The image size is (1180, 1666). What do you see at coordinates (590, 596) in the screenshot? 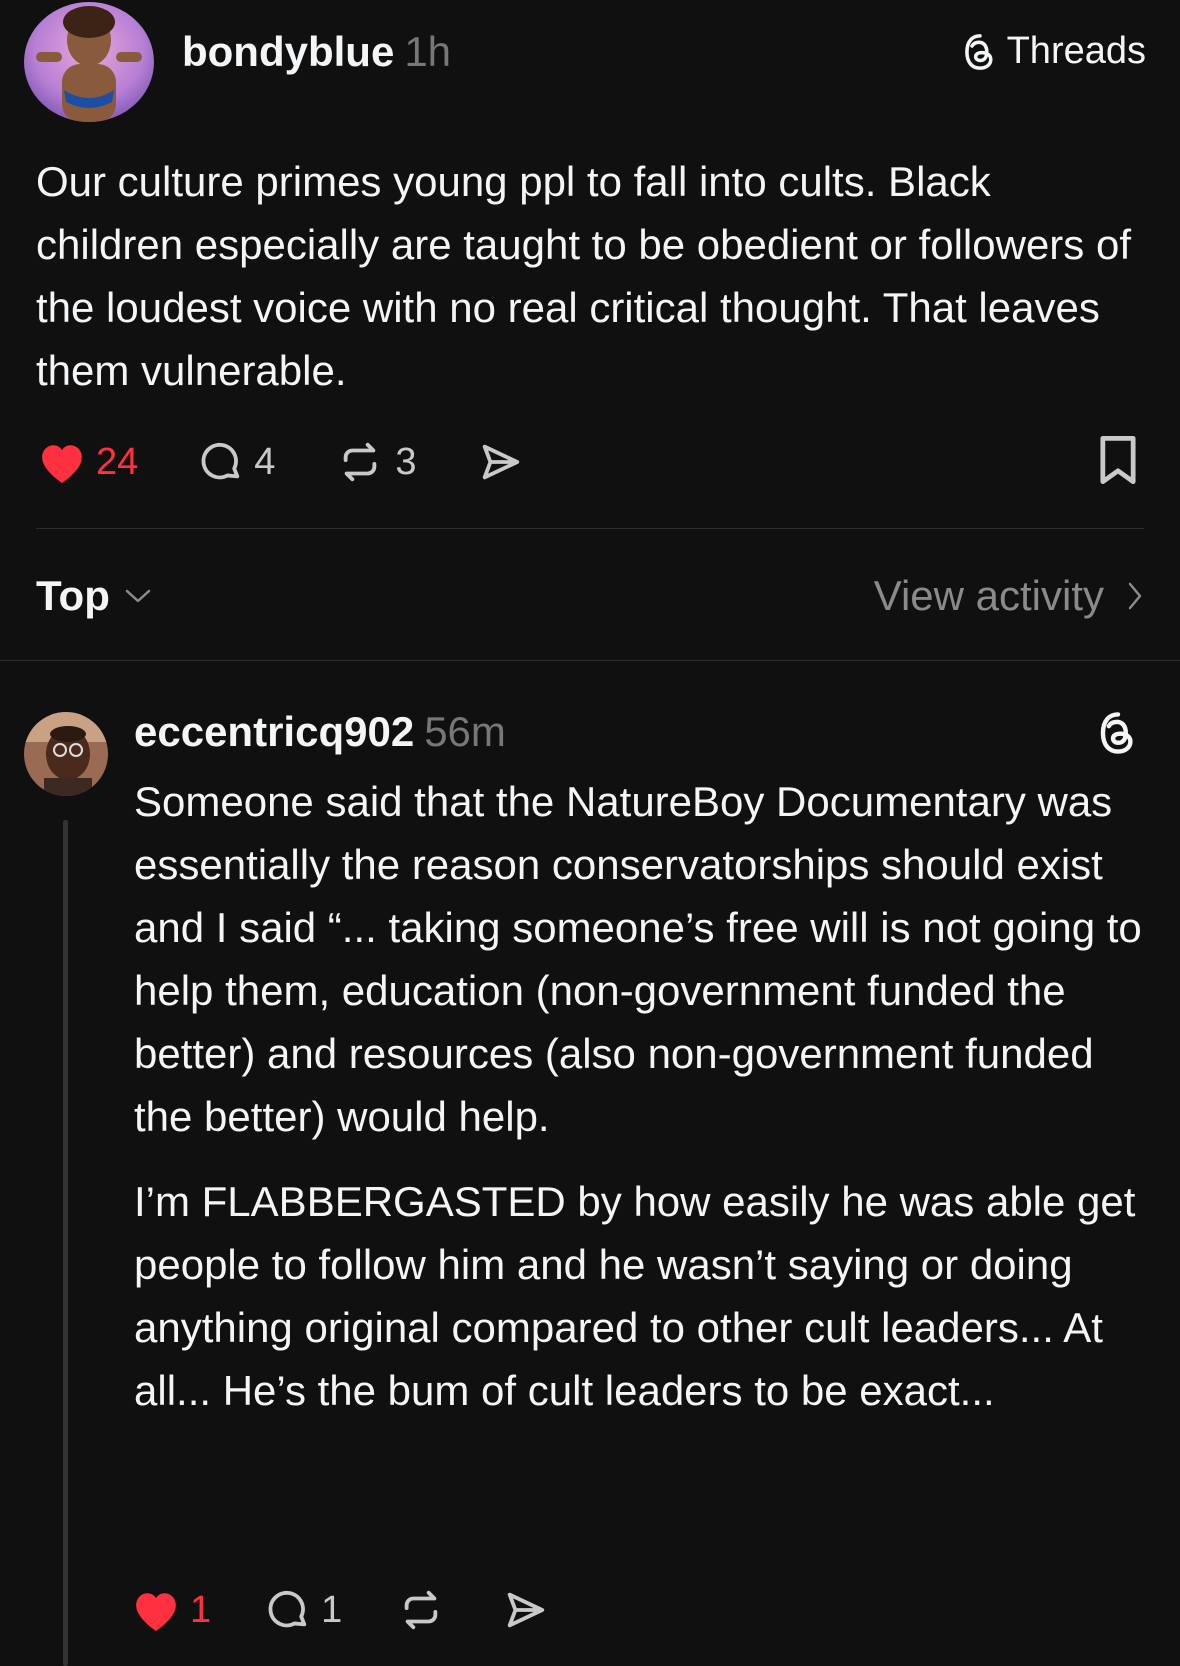
I see `sort-bar: Top View activity` at bounding box center [590, 596].